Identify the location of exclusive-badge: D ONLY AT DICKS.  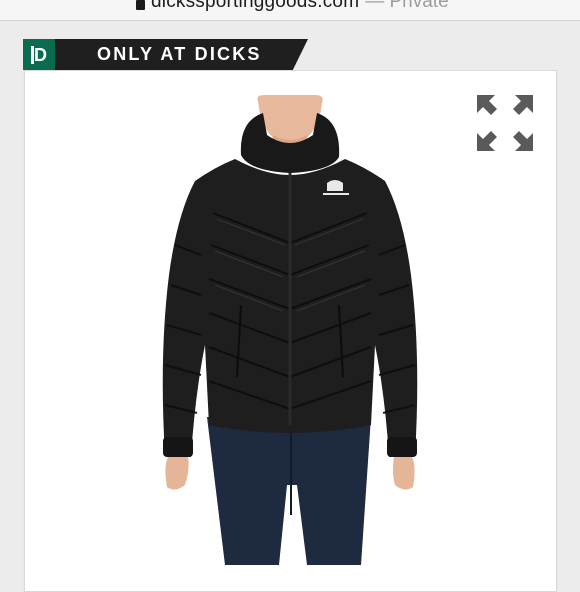
(165, 54).